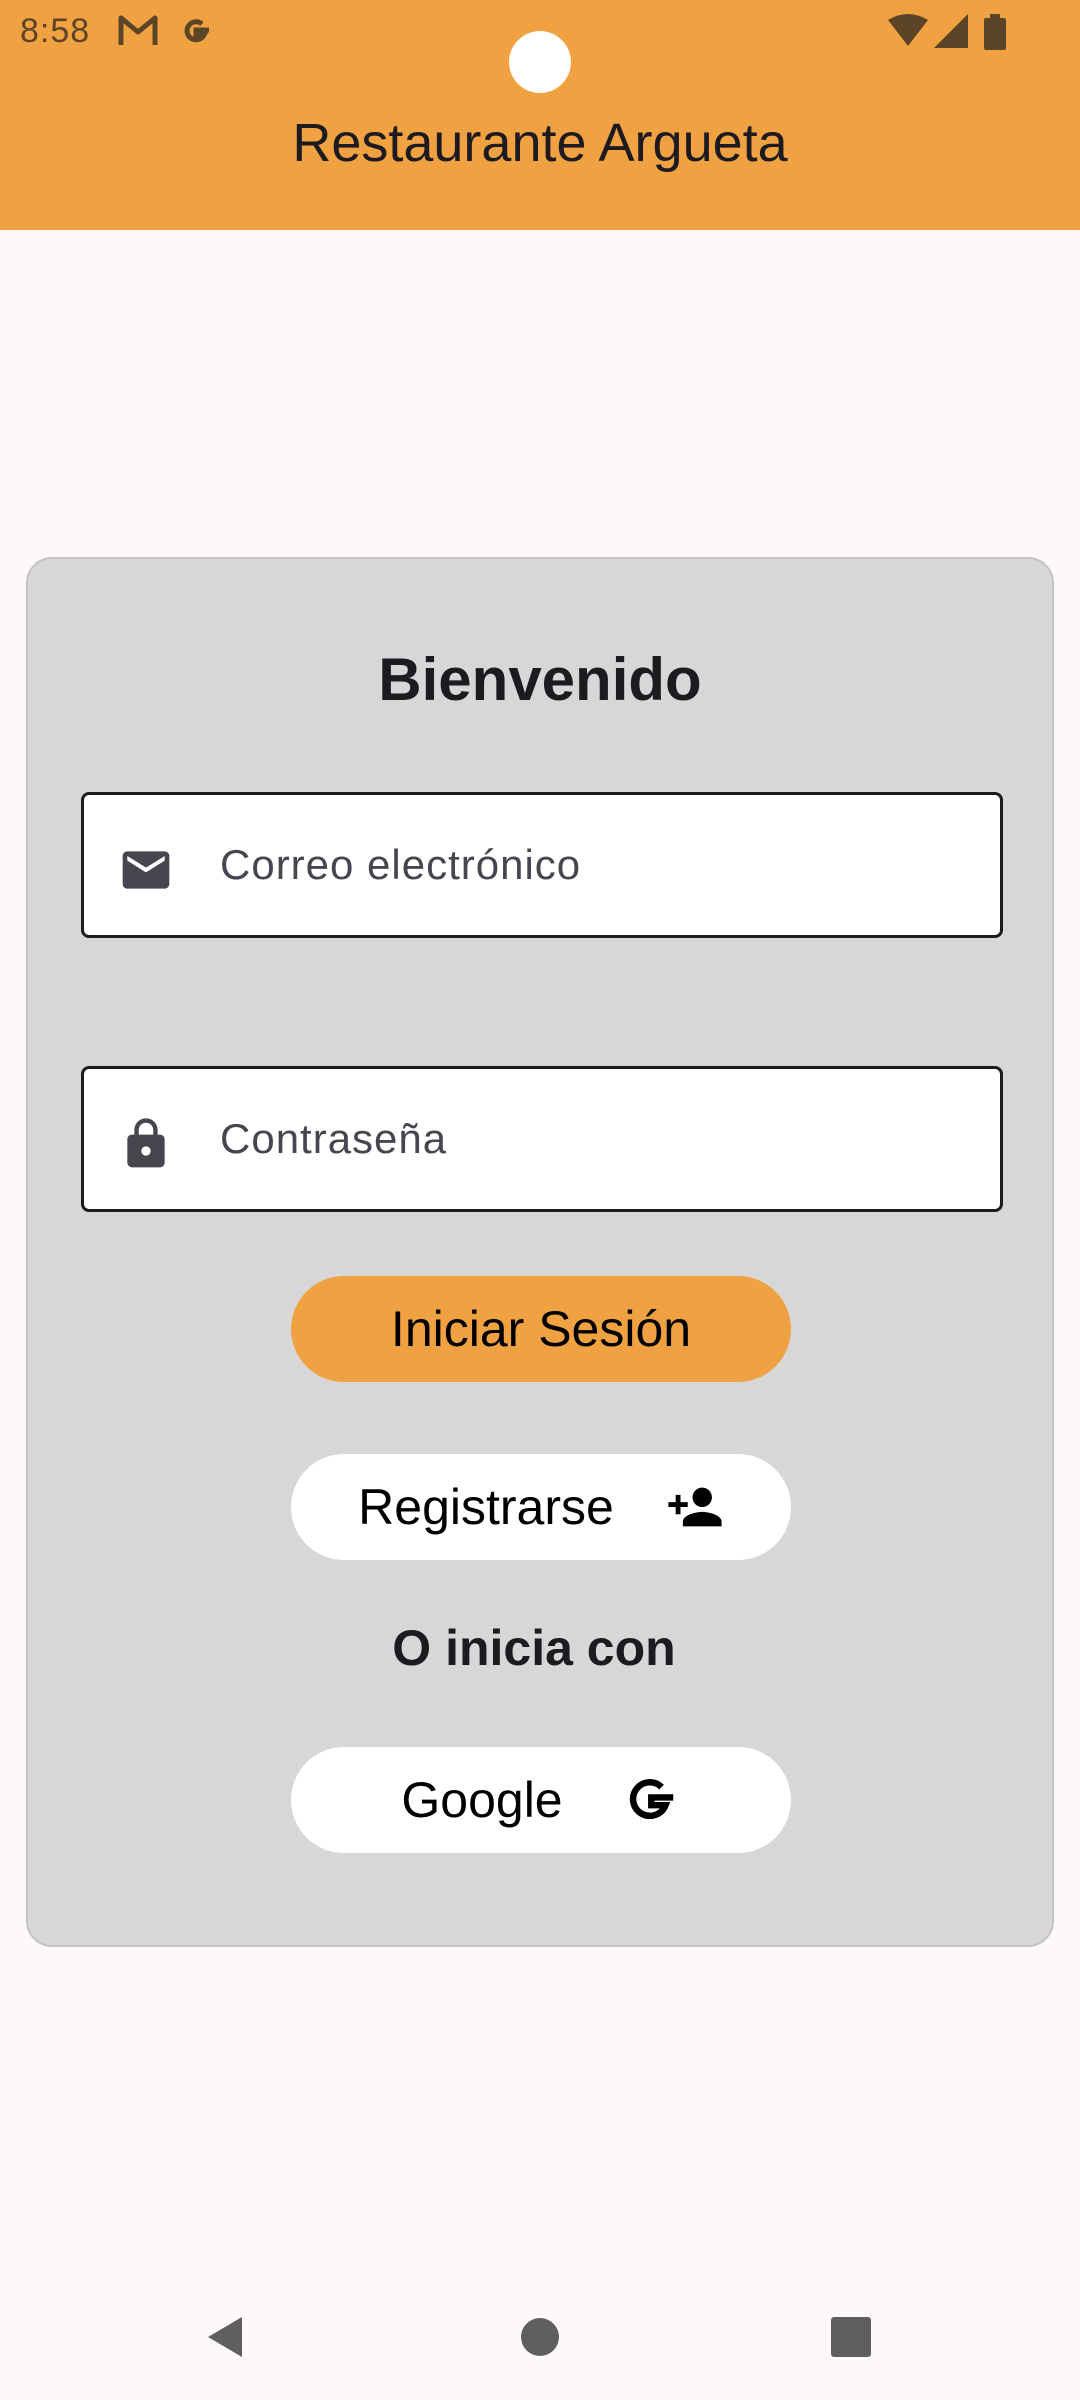 This screenshot has width=1080, height=2400. I want to click on gmail-icon, so click(138, 30).